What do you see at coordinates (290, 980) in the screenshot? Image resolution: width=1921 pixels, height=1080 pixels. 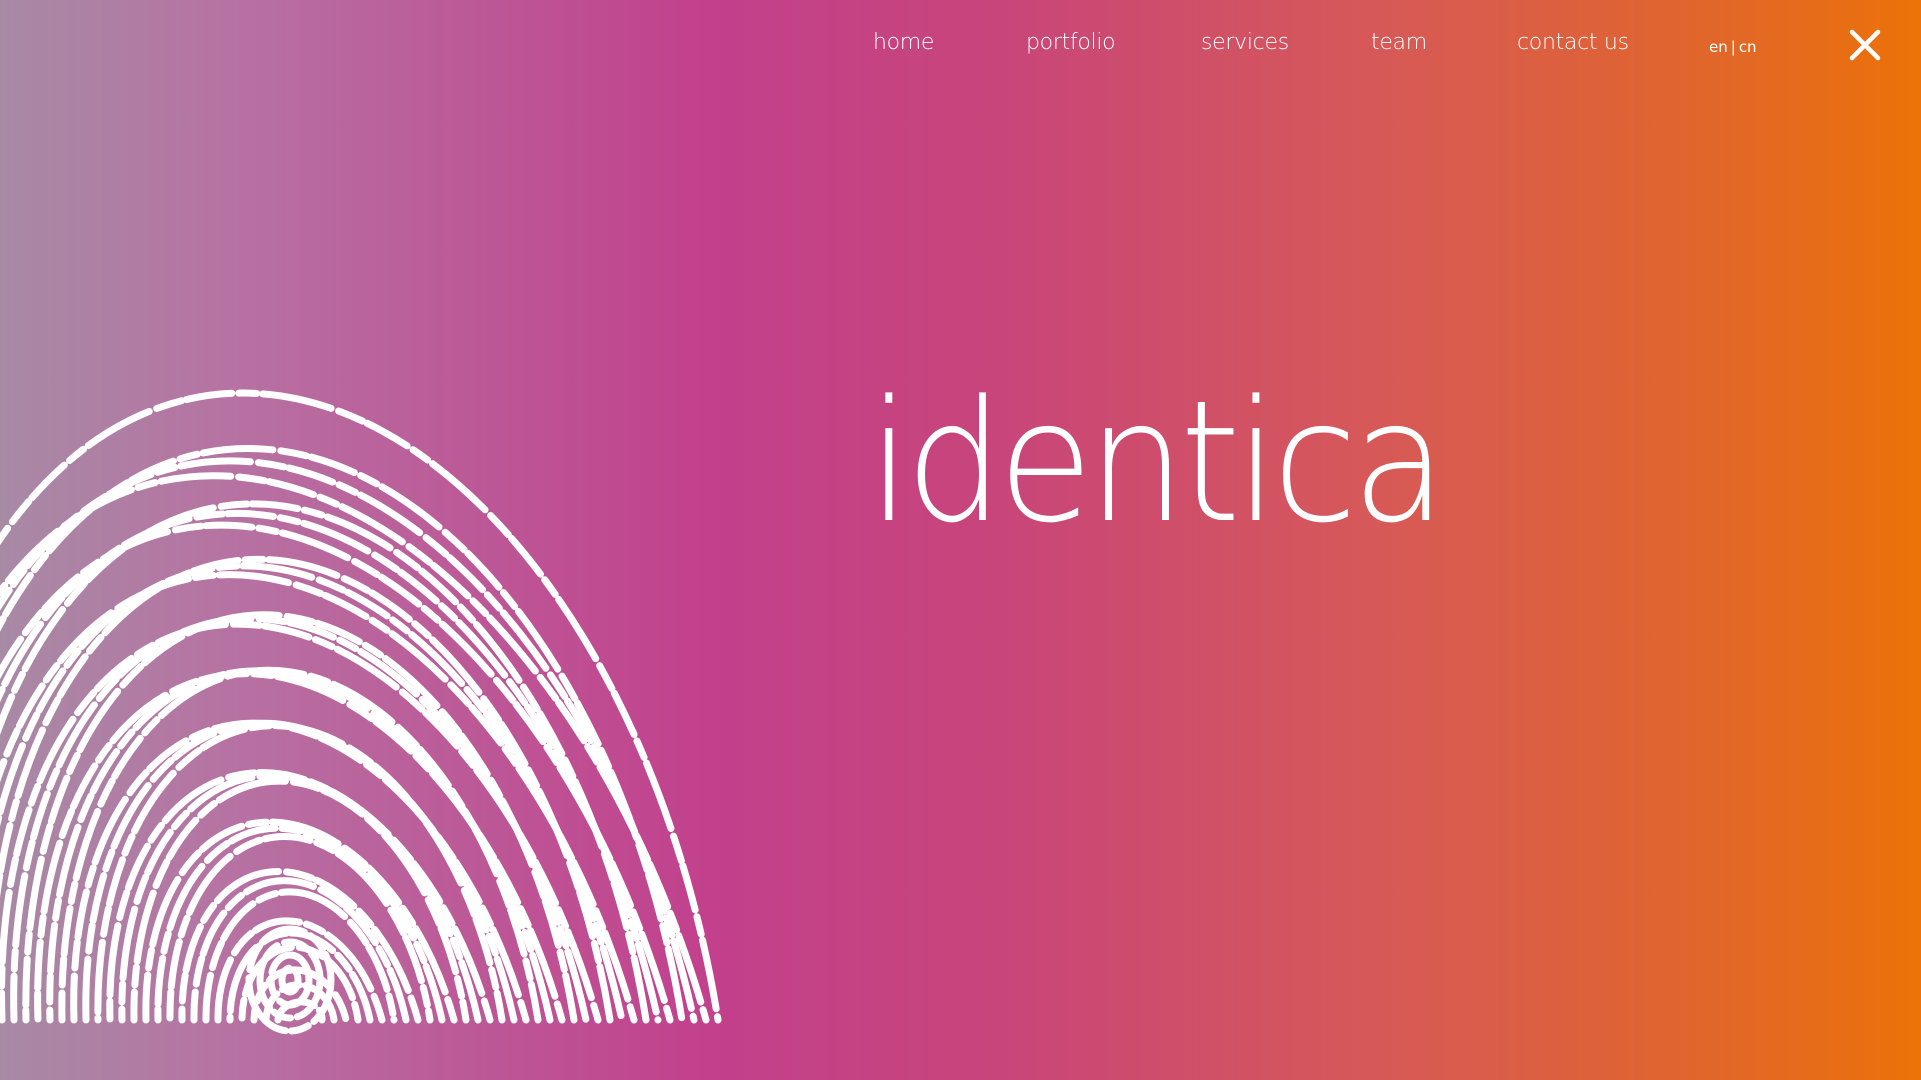 I see `fingerprint-whorl` at bounding box center [290, 980].